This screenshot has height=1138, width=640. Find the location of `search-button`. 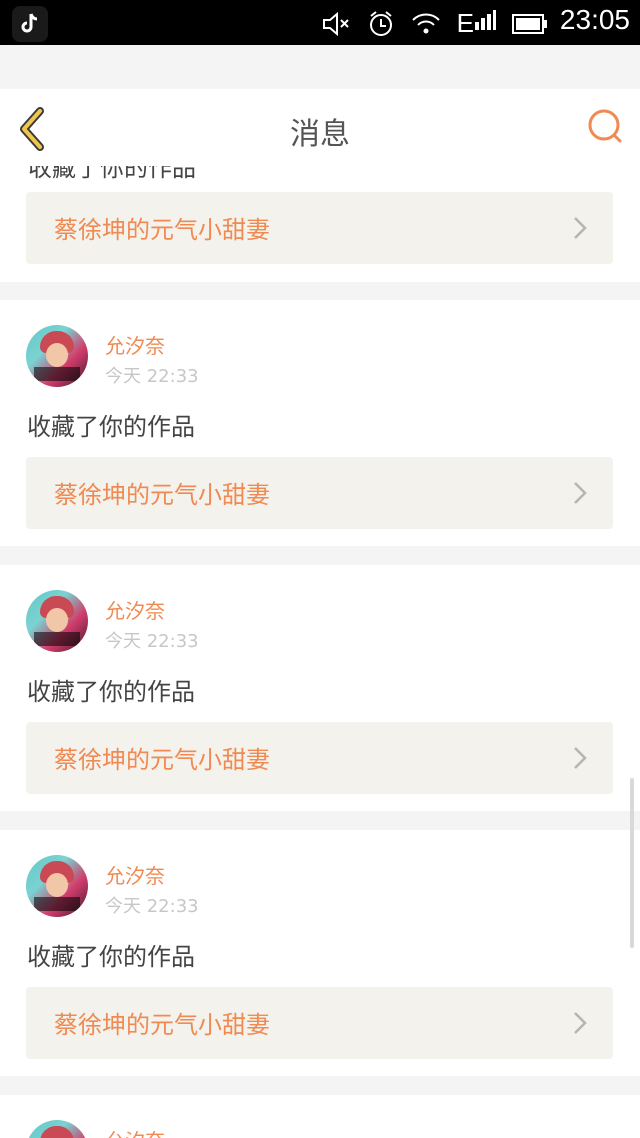

search-button is located at coordinates (606, 127).